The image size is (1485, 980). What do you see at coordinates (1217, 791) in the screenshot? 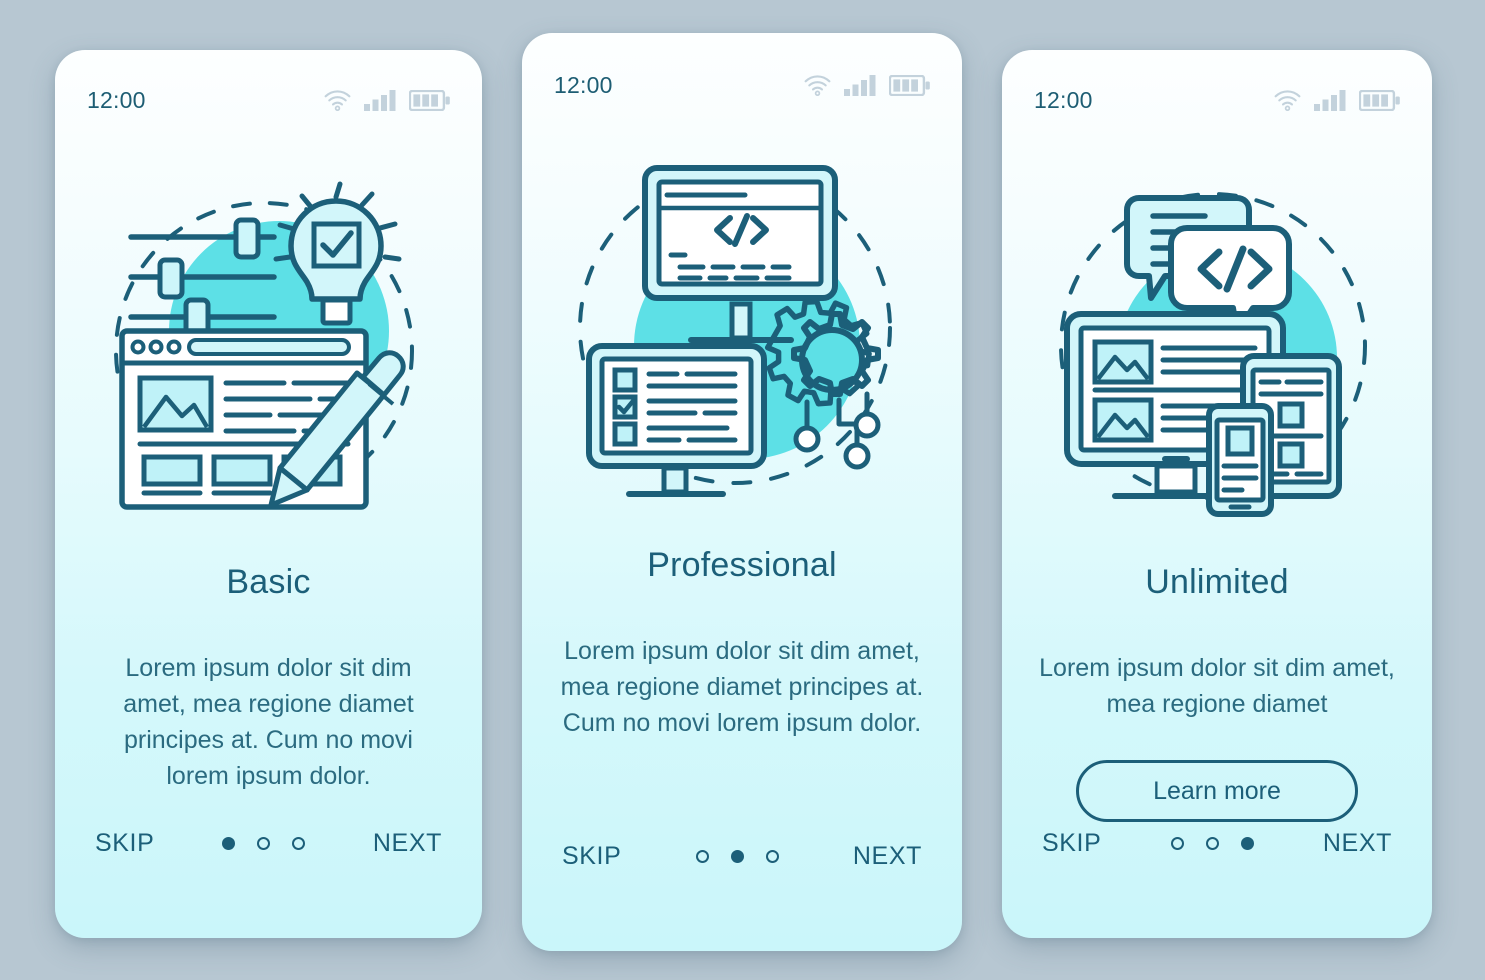
I see `learn-more-button: Learn more` at bounding box center [1217, 791].